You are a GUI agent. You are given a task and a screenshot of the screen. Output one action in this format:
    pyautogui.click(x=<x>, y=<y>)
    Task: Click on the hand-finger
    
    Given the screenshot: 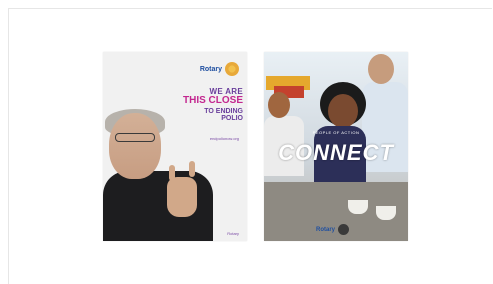 What is the action you would take?
    pyautogui.click(x=192, y=169)
    